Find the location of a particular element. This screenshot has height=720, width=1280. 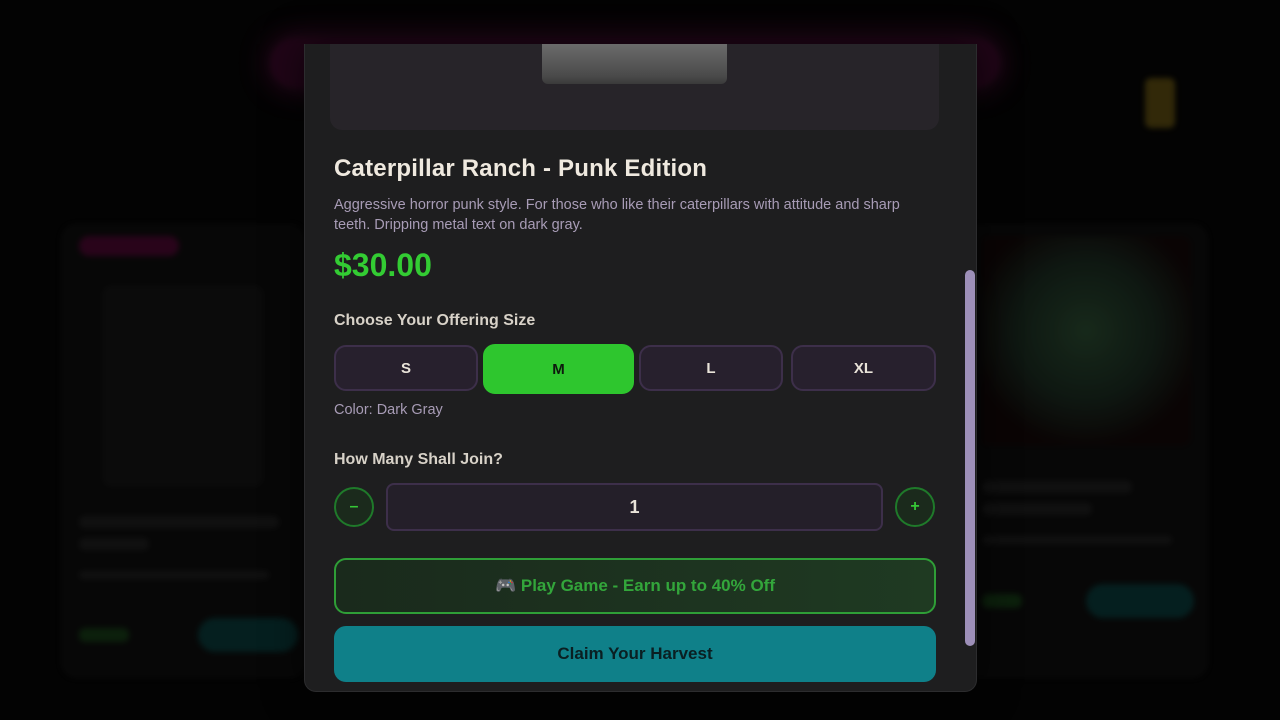

product-image is located at coordinates (634, 64).